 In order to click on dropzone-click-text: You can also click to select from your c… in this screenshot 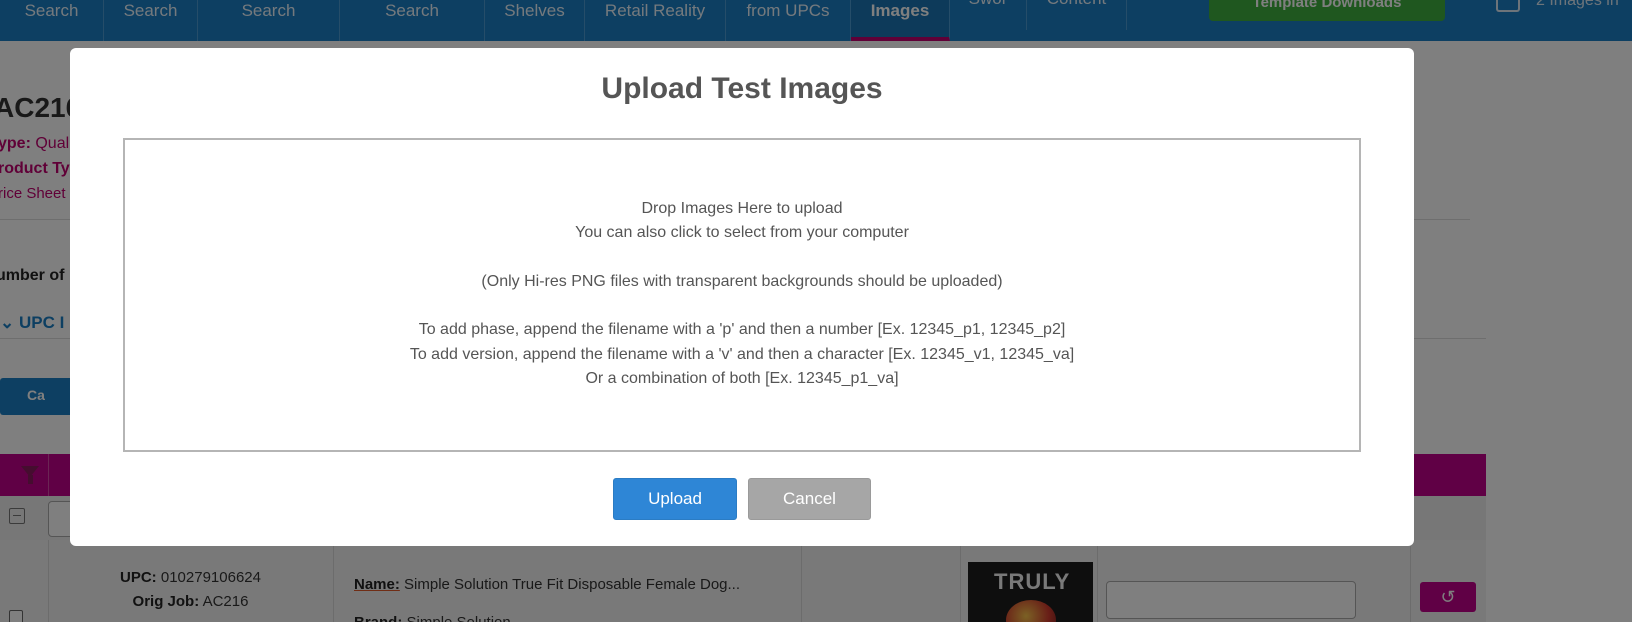, I will do `click(742, 232)`.